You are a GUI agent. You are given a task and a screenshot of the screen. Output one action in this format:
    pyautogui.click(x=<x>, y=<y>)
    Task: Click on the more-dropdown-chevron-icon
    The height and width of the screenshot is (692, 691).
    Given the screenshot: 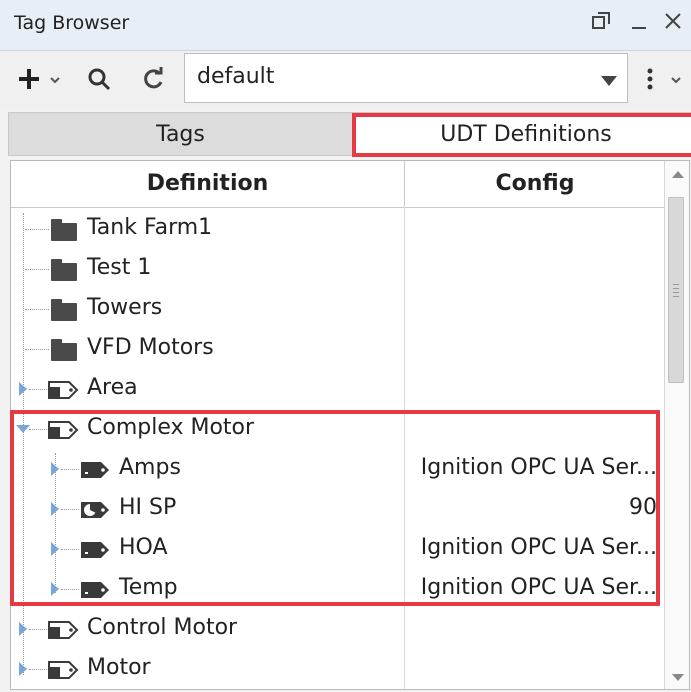 What is the action you would take?
    pyautogui.click(x=676, y=80)
    